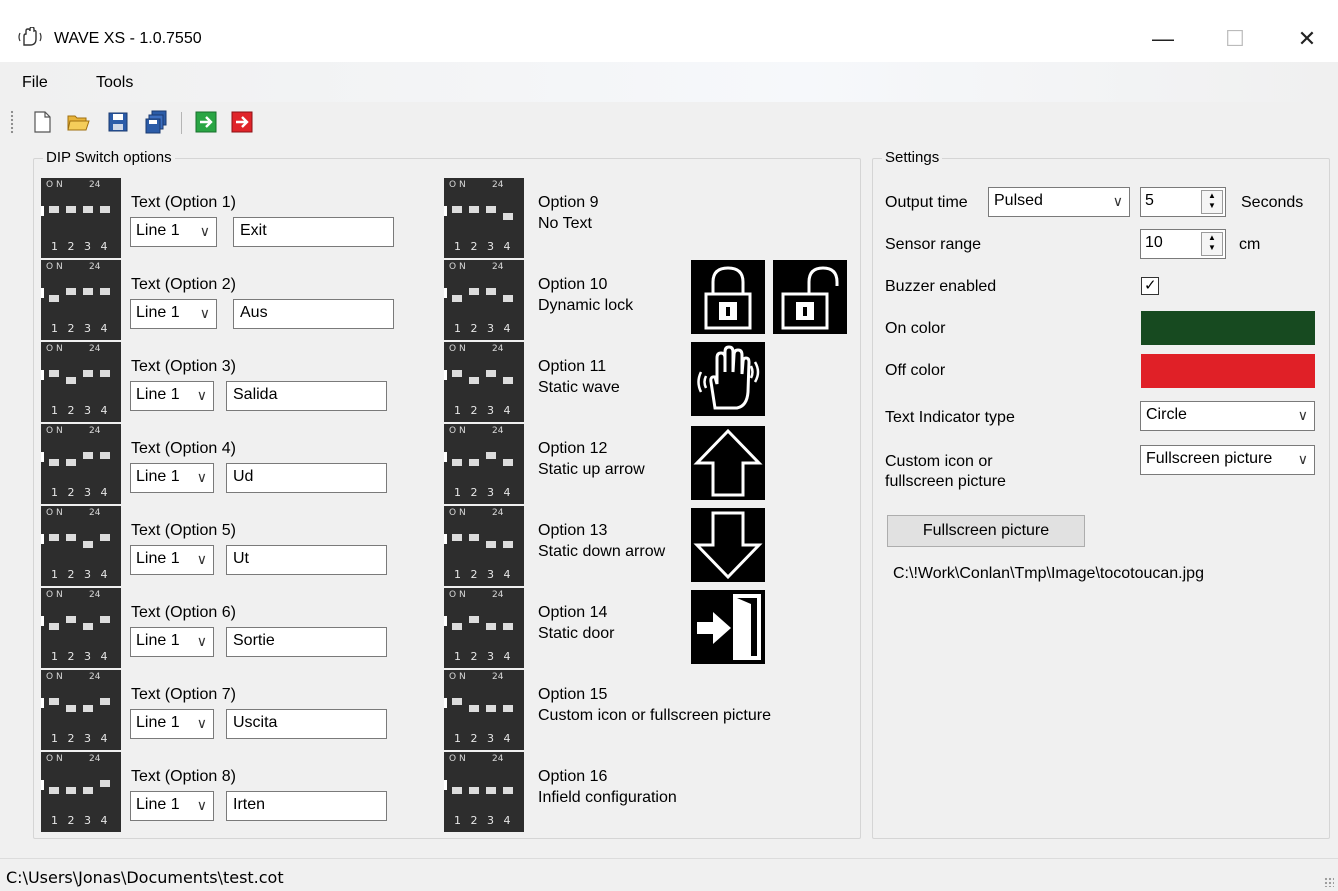 The width and height of the screenshot is (1338, 891). Describe the element at coordinates (183, 530) in the screenshot. I see `text-option-label: Text (Option 5)` at that location.